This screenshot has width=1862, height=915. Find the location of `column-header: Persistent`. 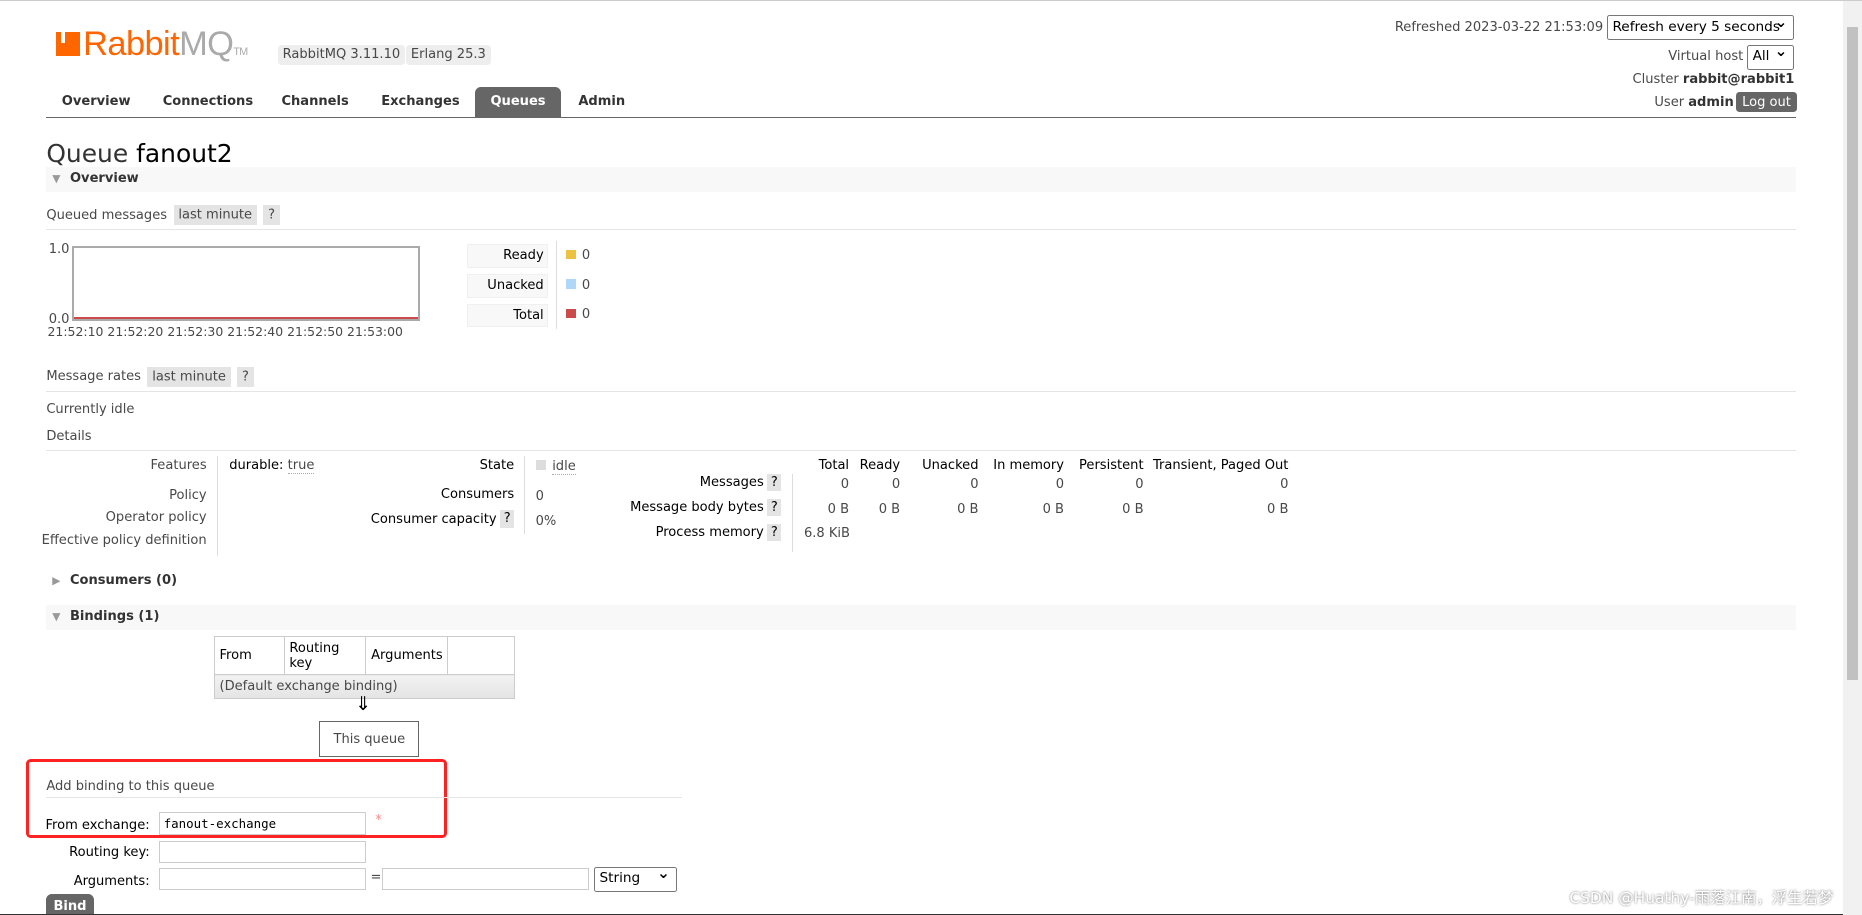

column-header: Persistent is located at coordinates (1111, 466).